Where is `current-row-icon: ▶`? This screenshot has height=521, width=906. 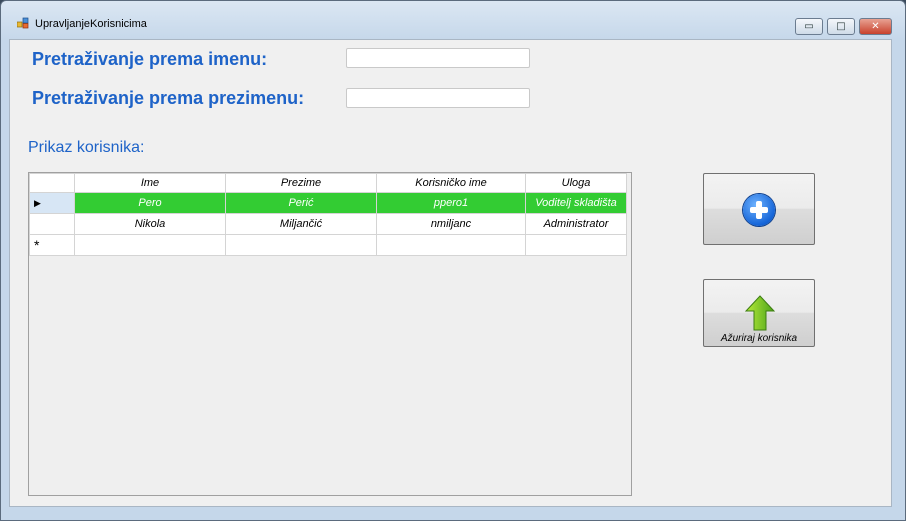 current-row-icon: ▶ is located at coordinates (37, 203).